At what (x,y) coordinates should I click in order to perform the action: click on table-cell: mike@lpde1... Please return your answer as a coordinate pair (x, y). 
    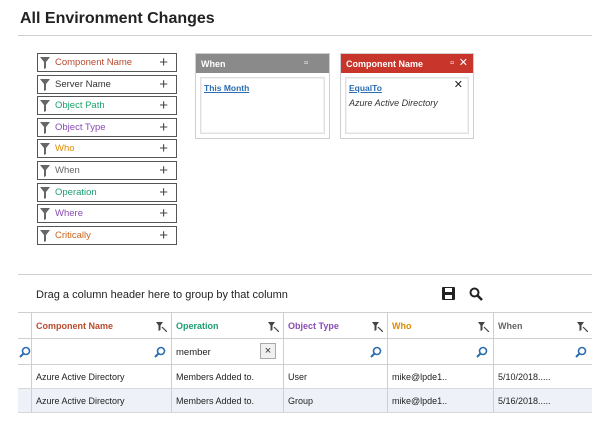
    Looking at the image, I should click on (441, 376).